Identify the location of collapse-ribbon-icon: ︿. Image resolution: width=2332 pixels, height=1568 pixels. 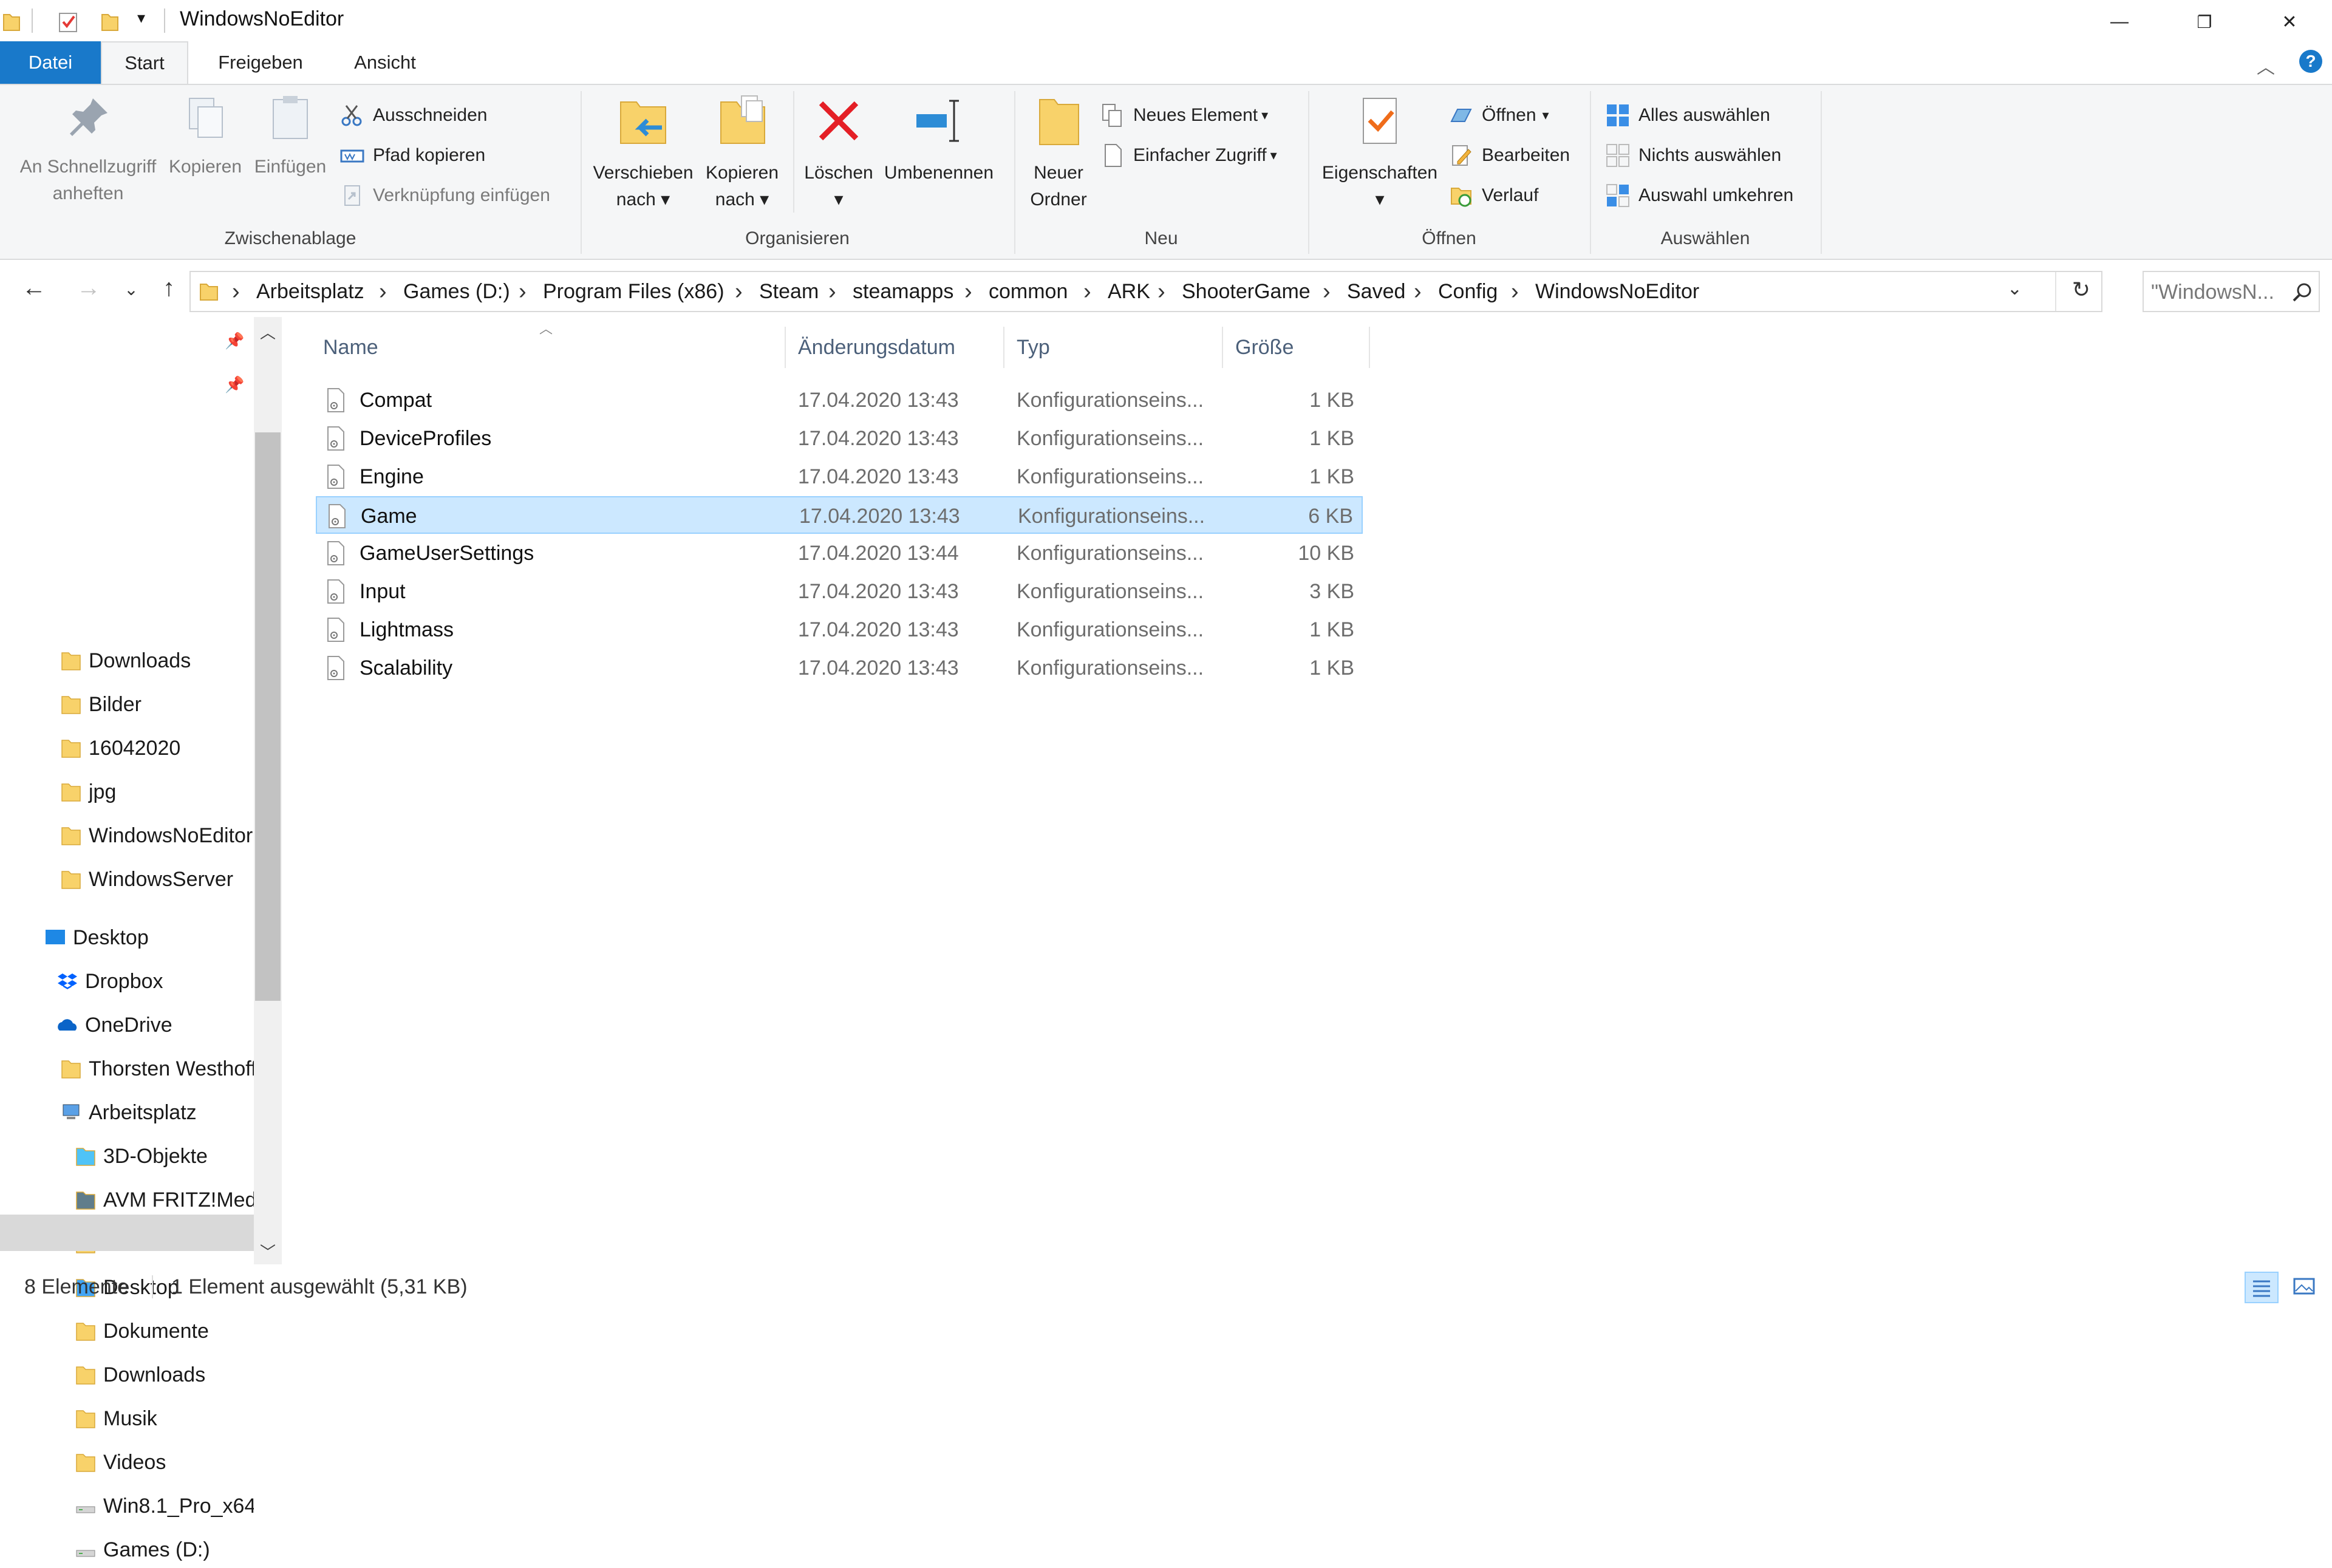
(2266, 65).